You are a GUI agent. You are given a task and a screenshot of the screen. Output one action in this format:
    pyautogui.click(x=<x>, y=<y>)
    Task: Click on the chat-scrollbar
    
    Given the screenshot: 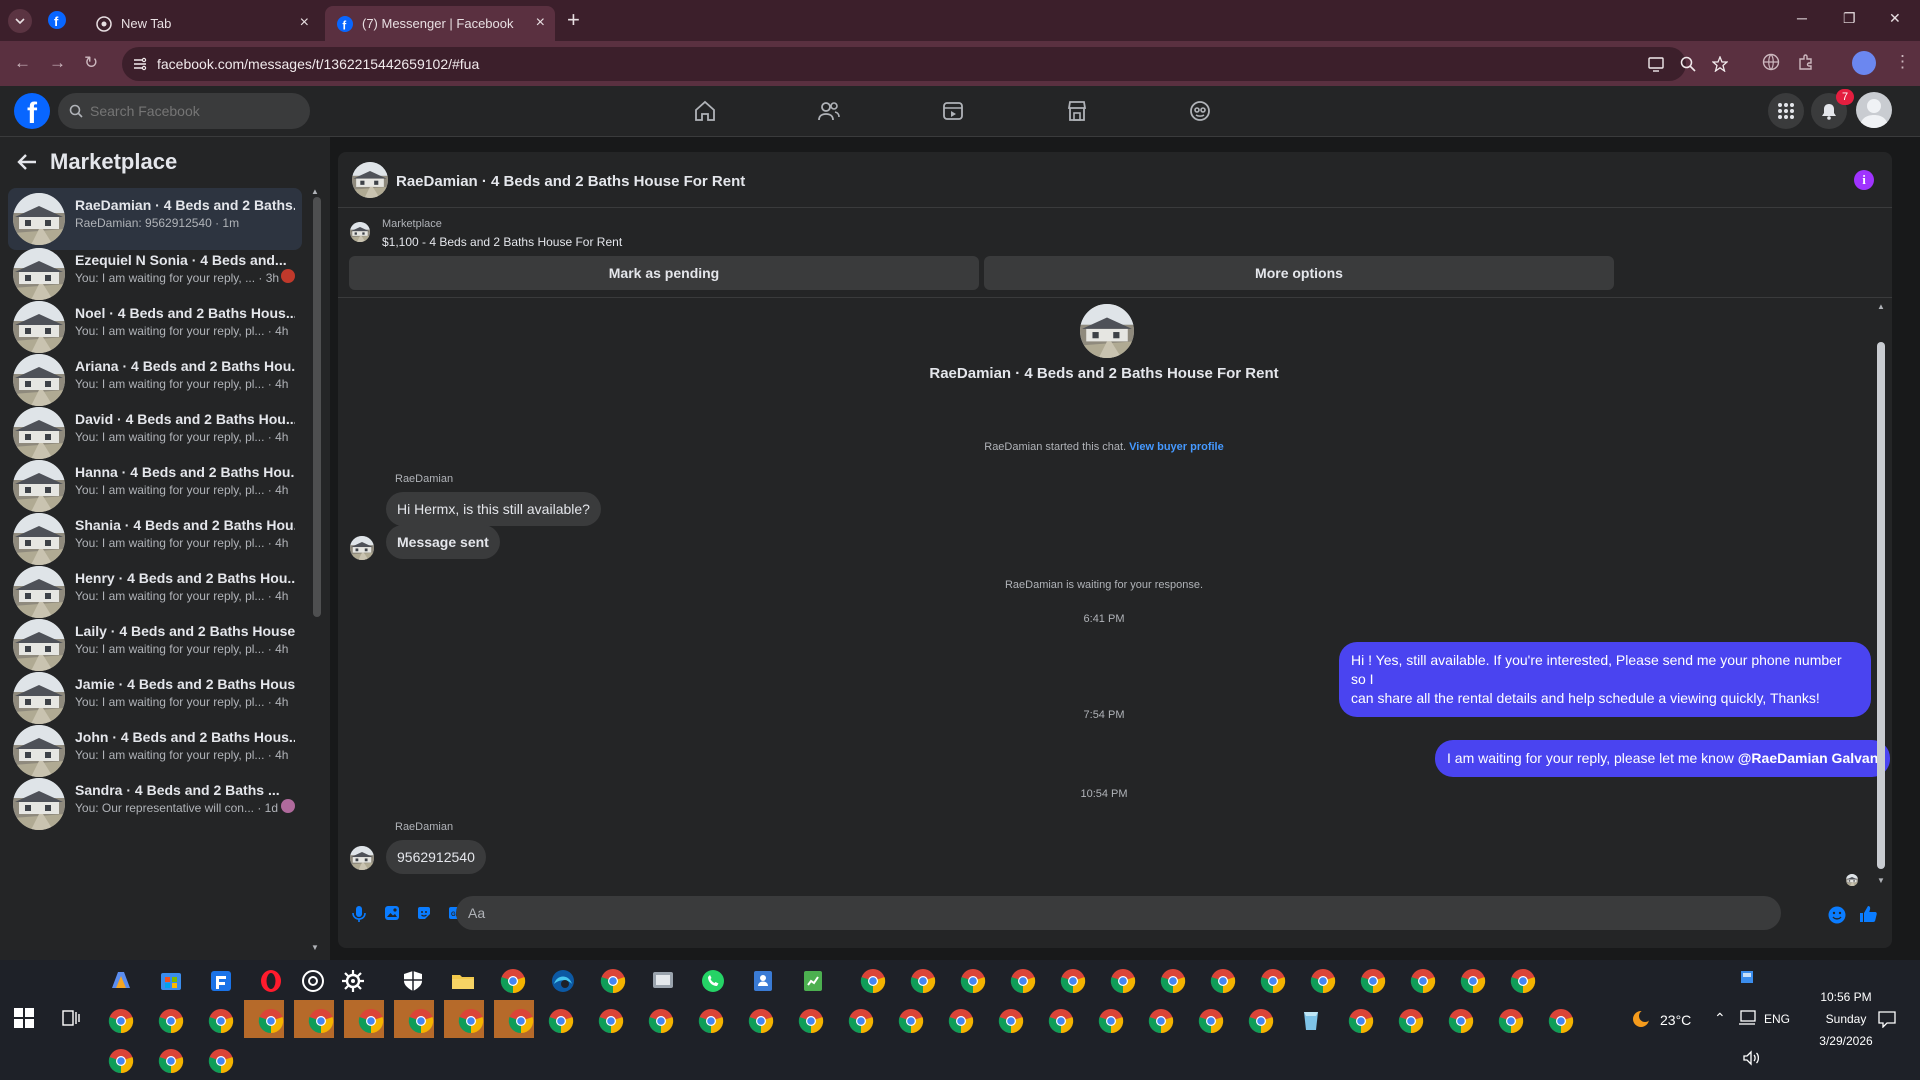 What is the action you would take?
    pyautogui.click(x=1881, y=605)
    